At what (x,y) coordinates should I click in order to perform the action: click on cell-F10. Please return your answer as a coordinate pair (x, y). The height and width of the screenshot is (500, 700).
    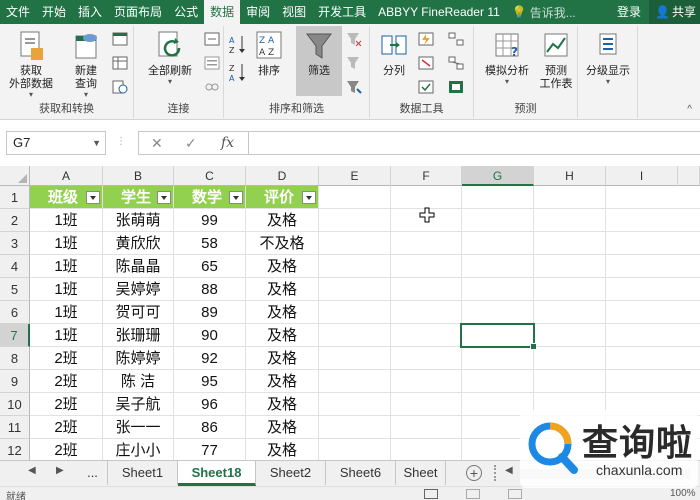
    Looking at the image, I should click on (426, 404).